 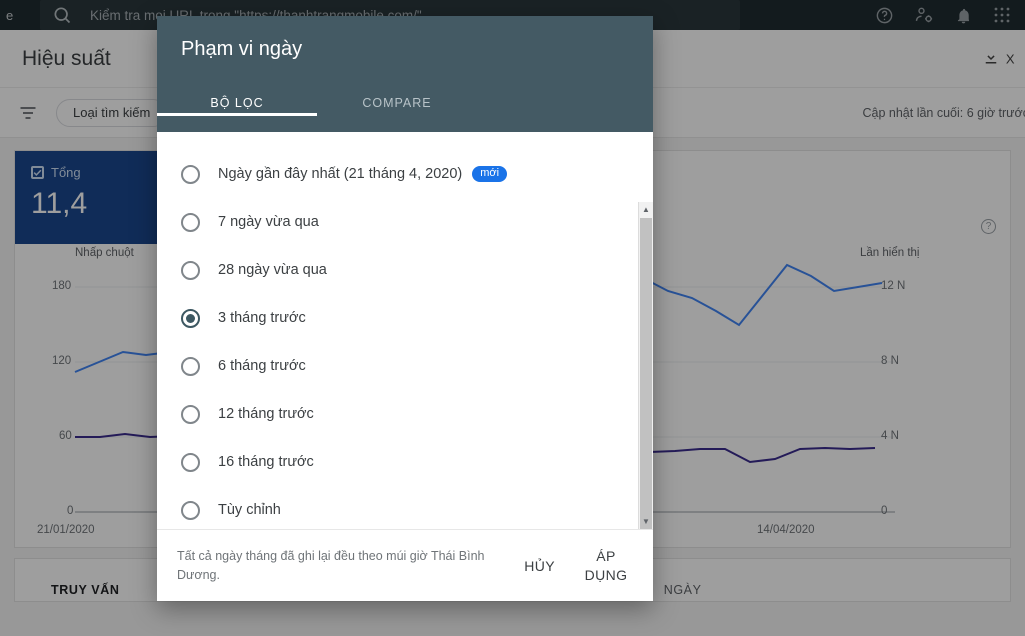 I want to click on tab-filter: BỘ LỌC, so click(x=237, y=103).